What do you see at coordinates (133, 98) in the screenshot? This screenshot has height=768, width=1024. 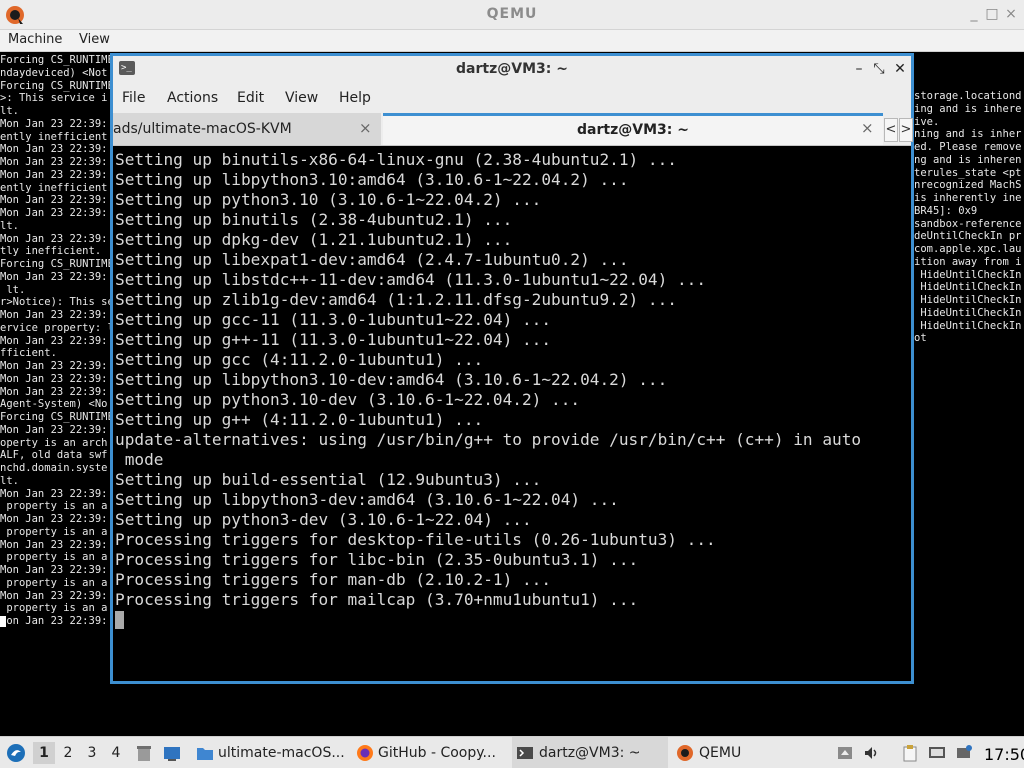 I see `terminal-menu-file: File` at bounding box center [133, 98].